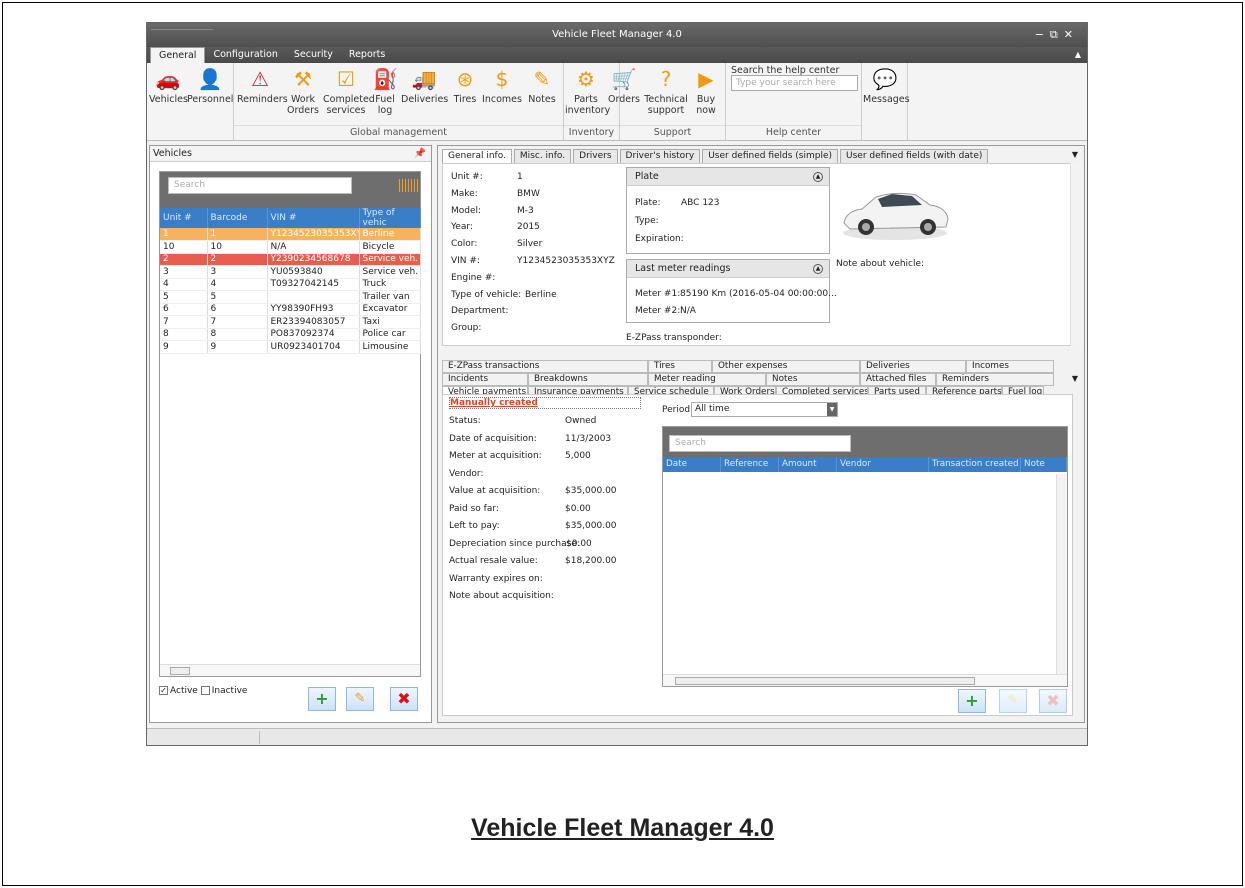  Describe the element at coordinates (245, 55) in the screenshot. I see `tab-configuration: Configuration` at that location.